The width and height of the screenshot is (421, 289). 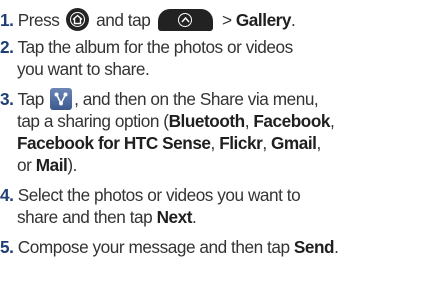 I want to click on step-bold-text: Bluetooth, so click(x=207, y=121).